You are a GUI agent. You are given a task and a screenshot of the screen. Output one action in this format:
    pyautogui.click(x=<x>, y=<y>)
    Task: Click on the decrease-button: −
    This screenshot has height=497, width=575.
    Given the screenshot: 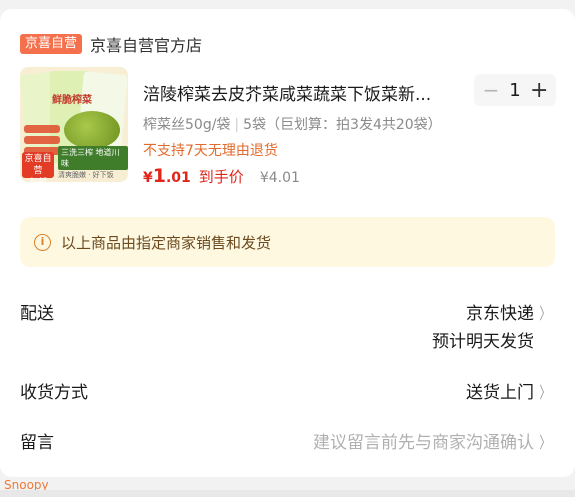 What is the action you would take?
    pyautogui.click(x=491, y=90)
    